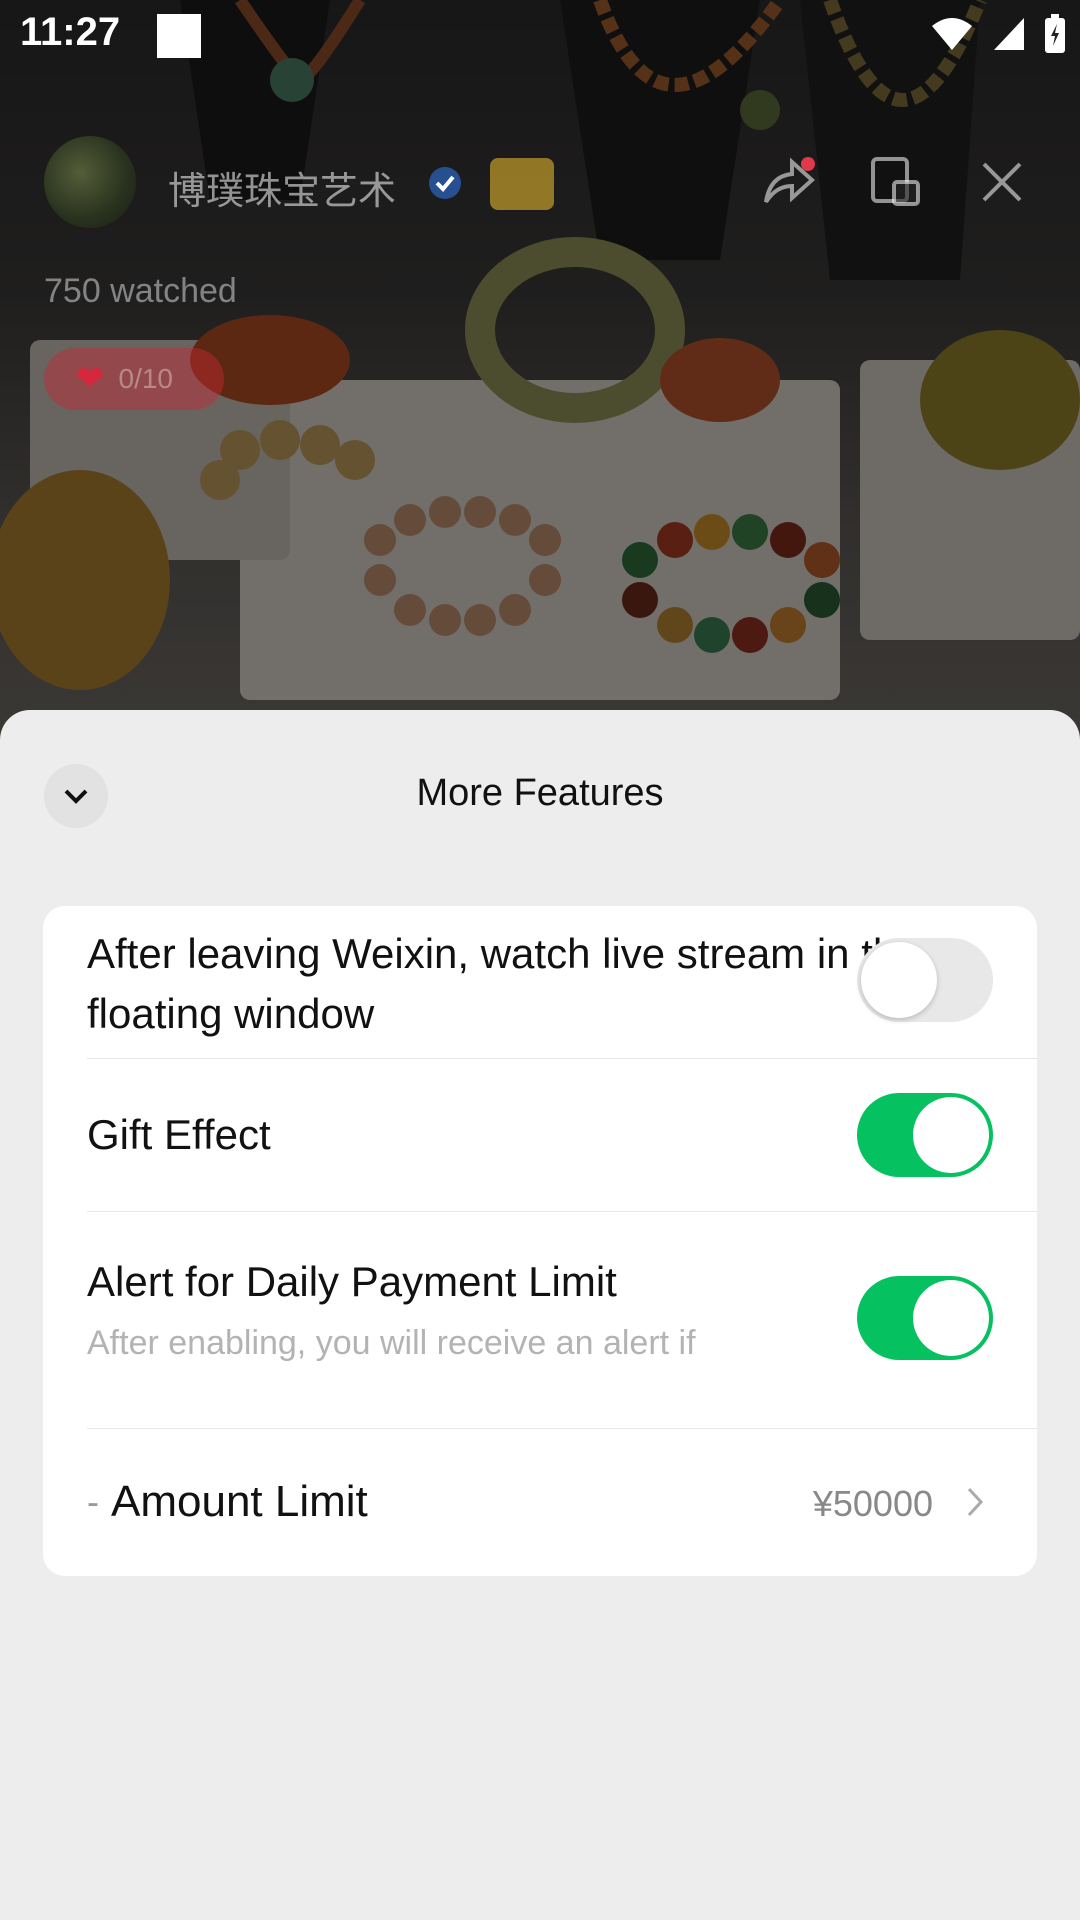  What do you see at coordinates (445, 183) in the screenshot?
I see `verified-icon` at bounding box center [445, 183].